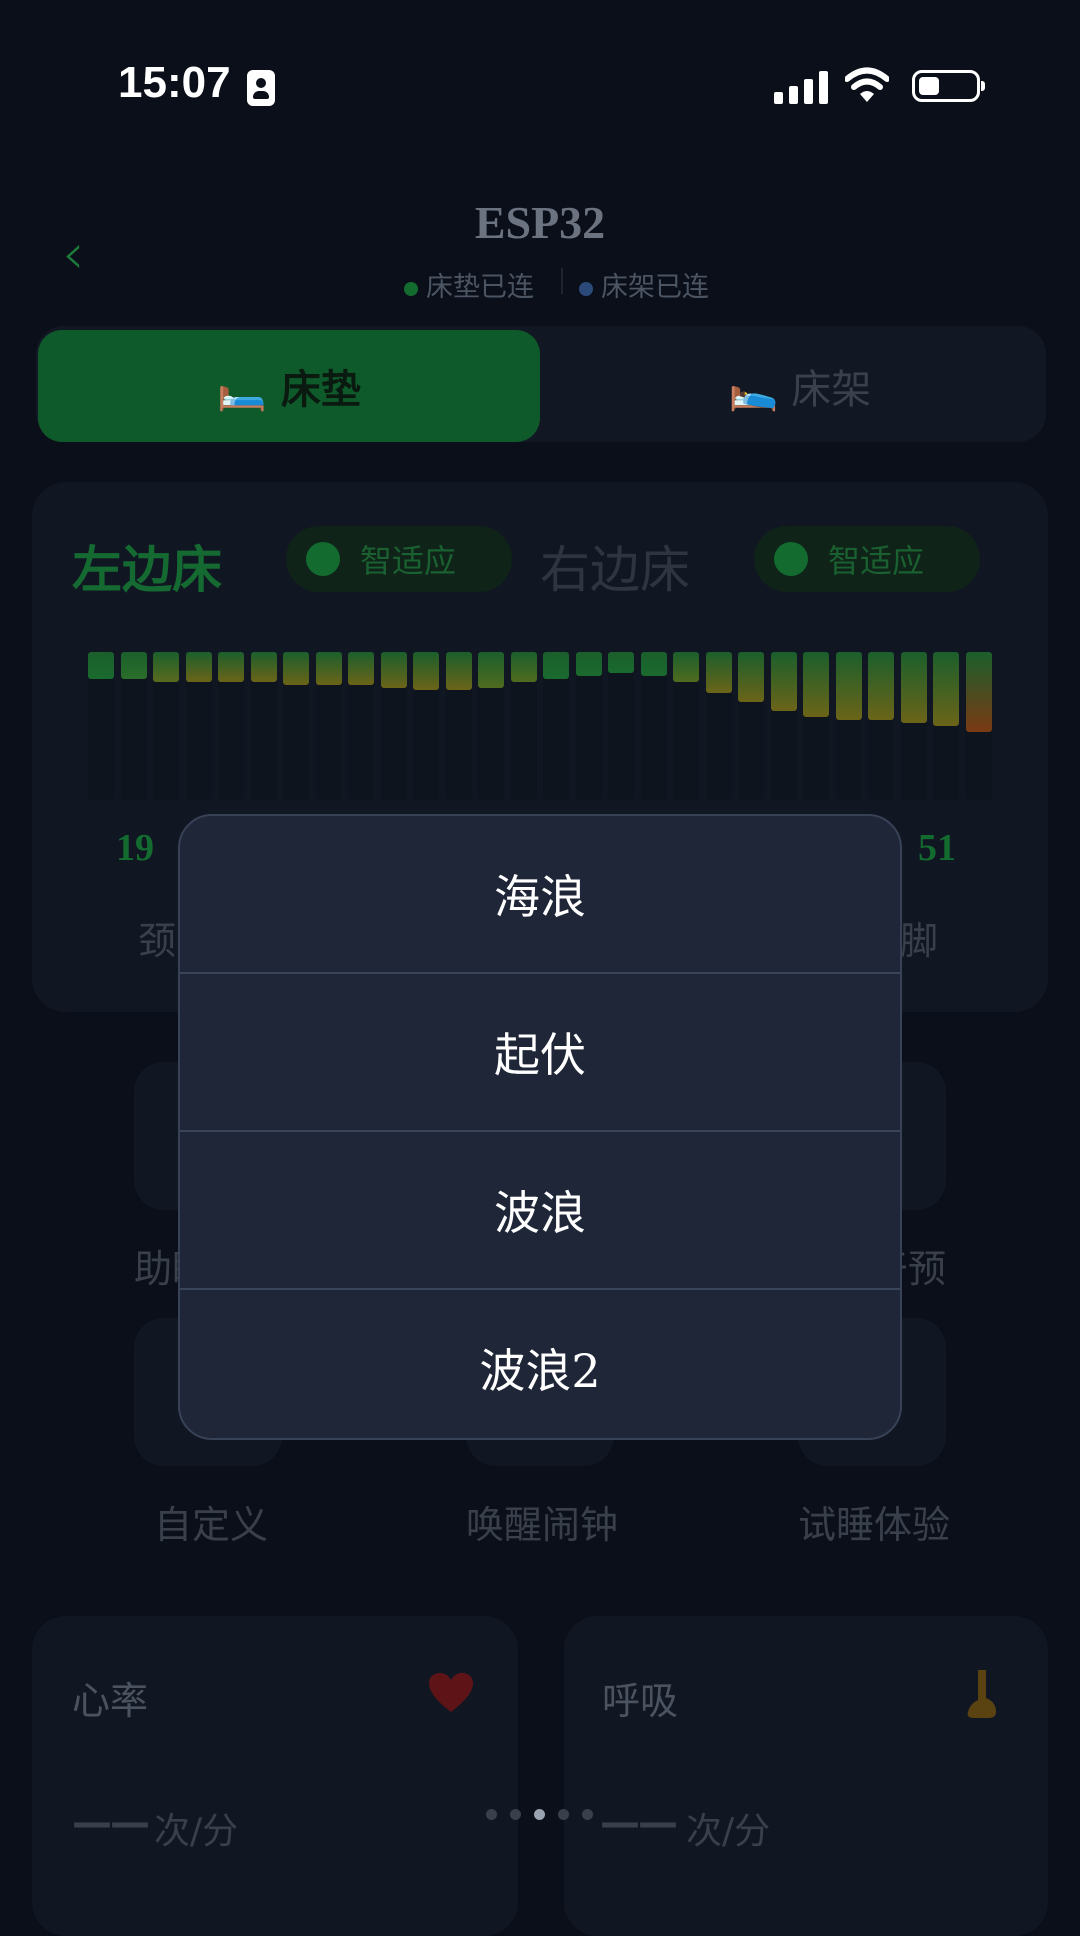 The height and width of the screenshot is (1936, 1080). I want to click on neck-label: 颈, so click(157, 941).